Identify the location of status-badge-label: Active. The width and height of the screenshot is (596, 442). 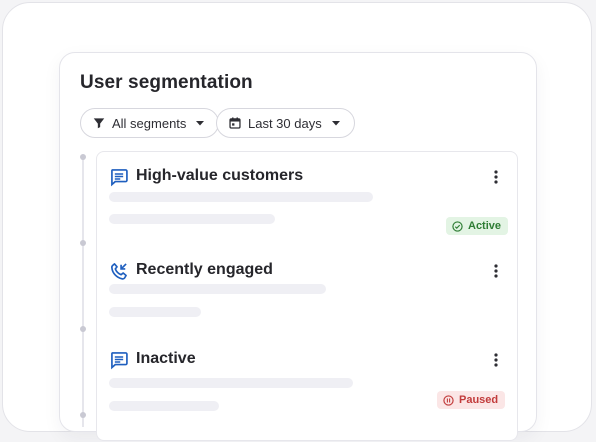
(485, 226).